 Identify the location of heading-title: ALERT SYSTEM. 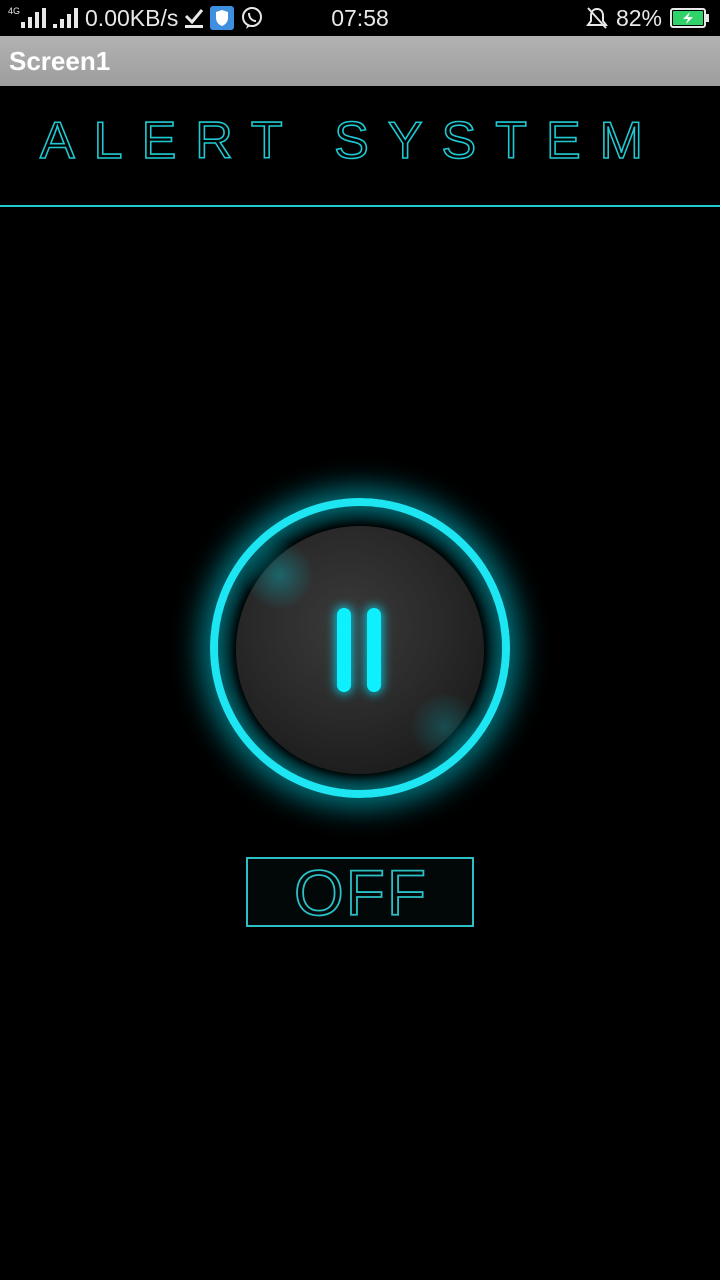
(360, 141).